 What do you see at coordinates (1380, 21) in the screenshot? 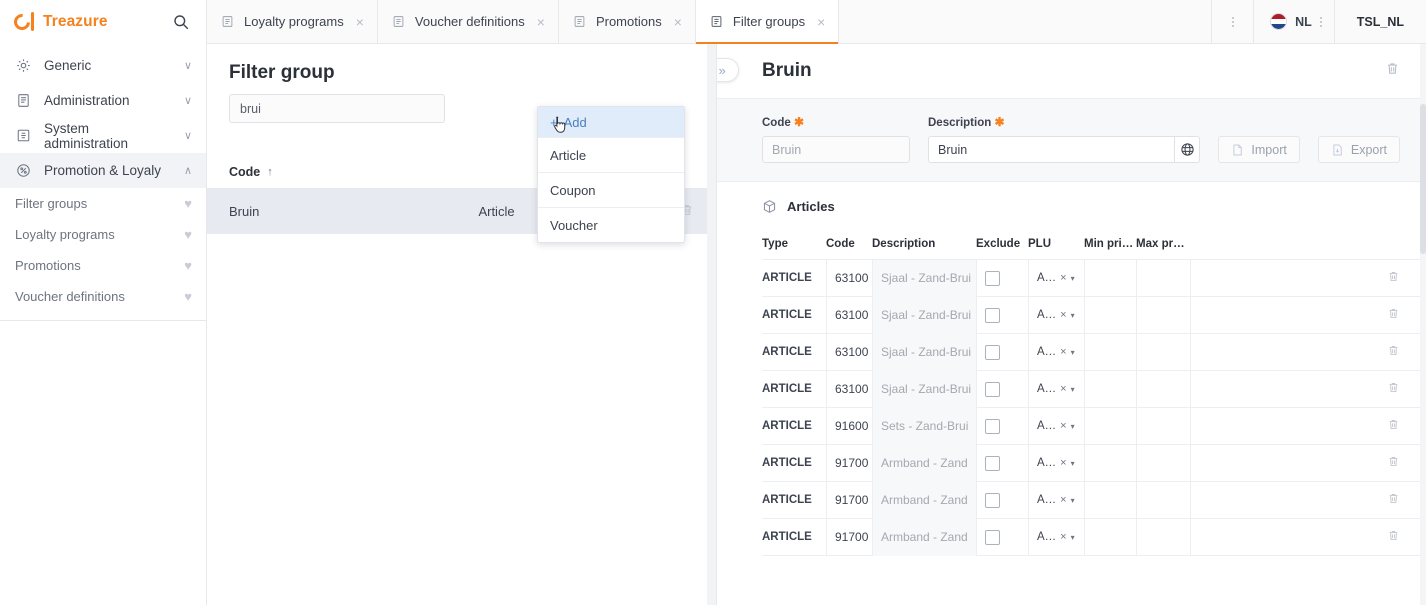
I see `user-menu: TSL_NL` at bounding box center [1380, 21].